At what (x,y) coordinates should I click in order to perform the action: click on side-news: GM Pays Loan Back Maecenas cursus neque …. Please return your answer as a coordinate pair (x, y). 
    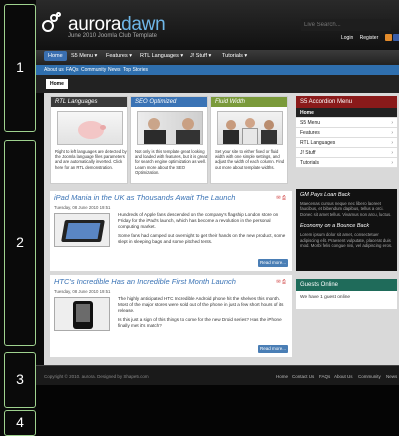
    Looking at the image, I should click on (346, 230).